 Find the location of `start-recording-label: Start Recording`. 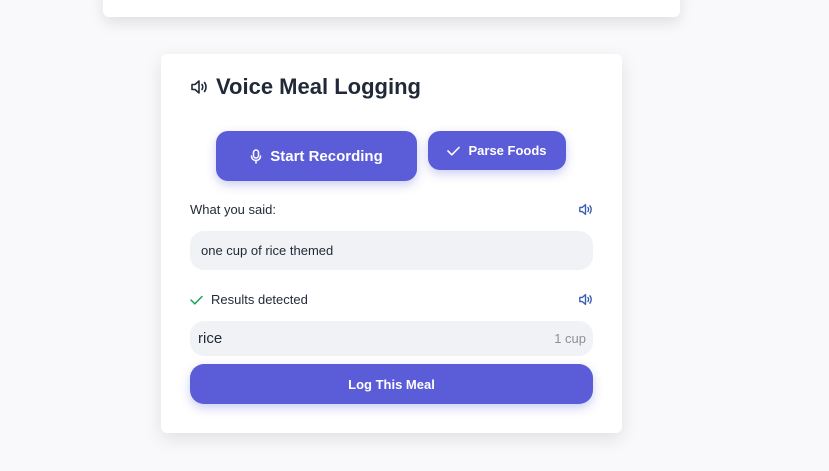

start-recording-label: Start Recording is located at coordinates (326, 156).